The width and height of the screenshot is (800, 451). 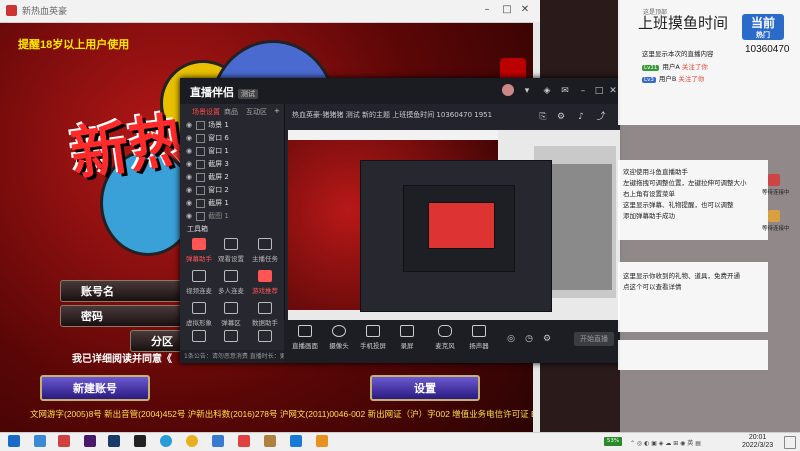 What do you see at coordinates (601, 117) in the screenshot?
I see `share-icon: ⤴` at bounding box center [601, 117].